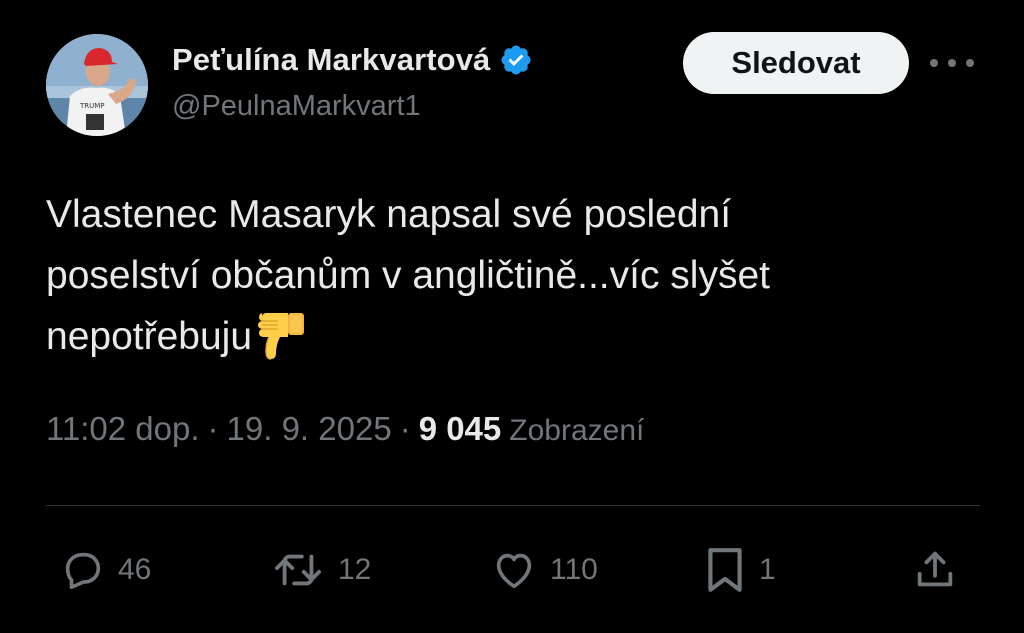 The width and height of the screenshot is (1024, 633). I want to click on tweet-text-line: Vlastenec Masaryk napsal své poslední, so click(389, 214).